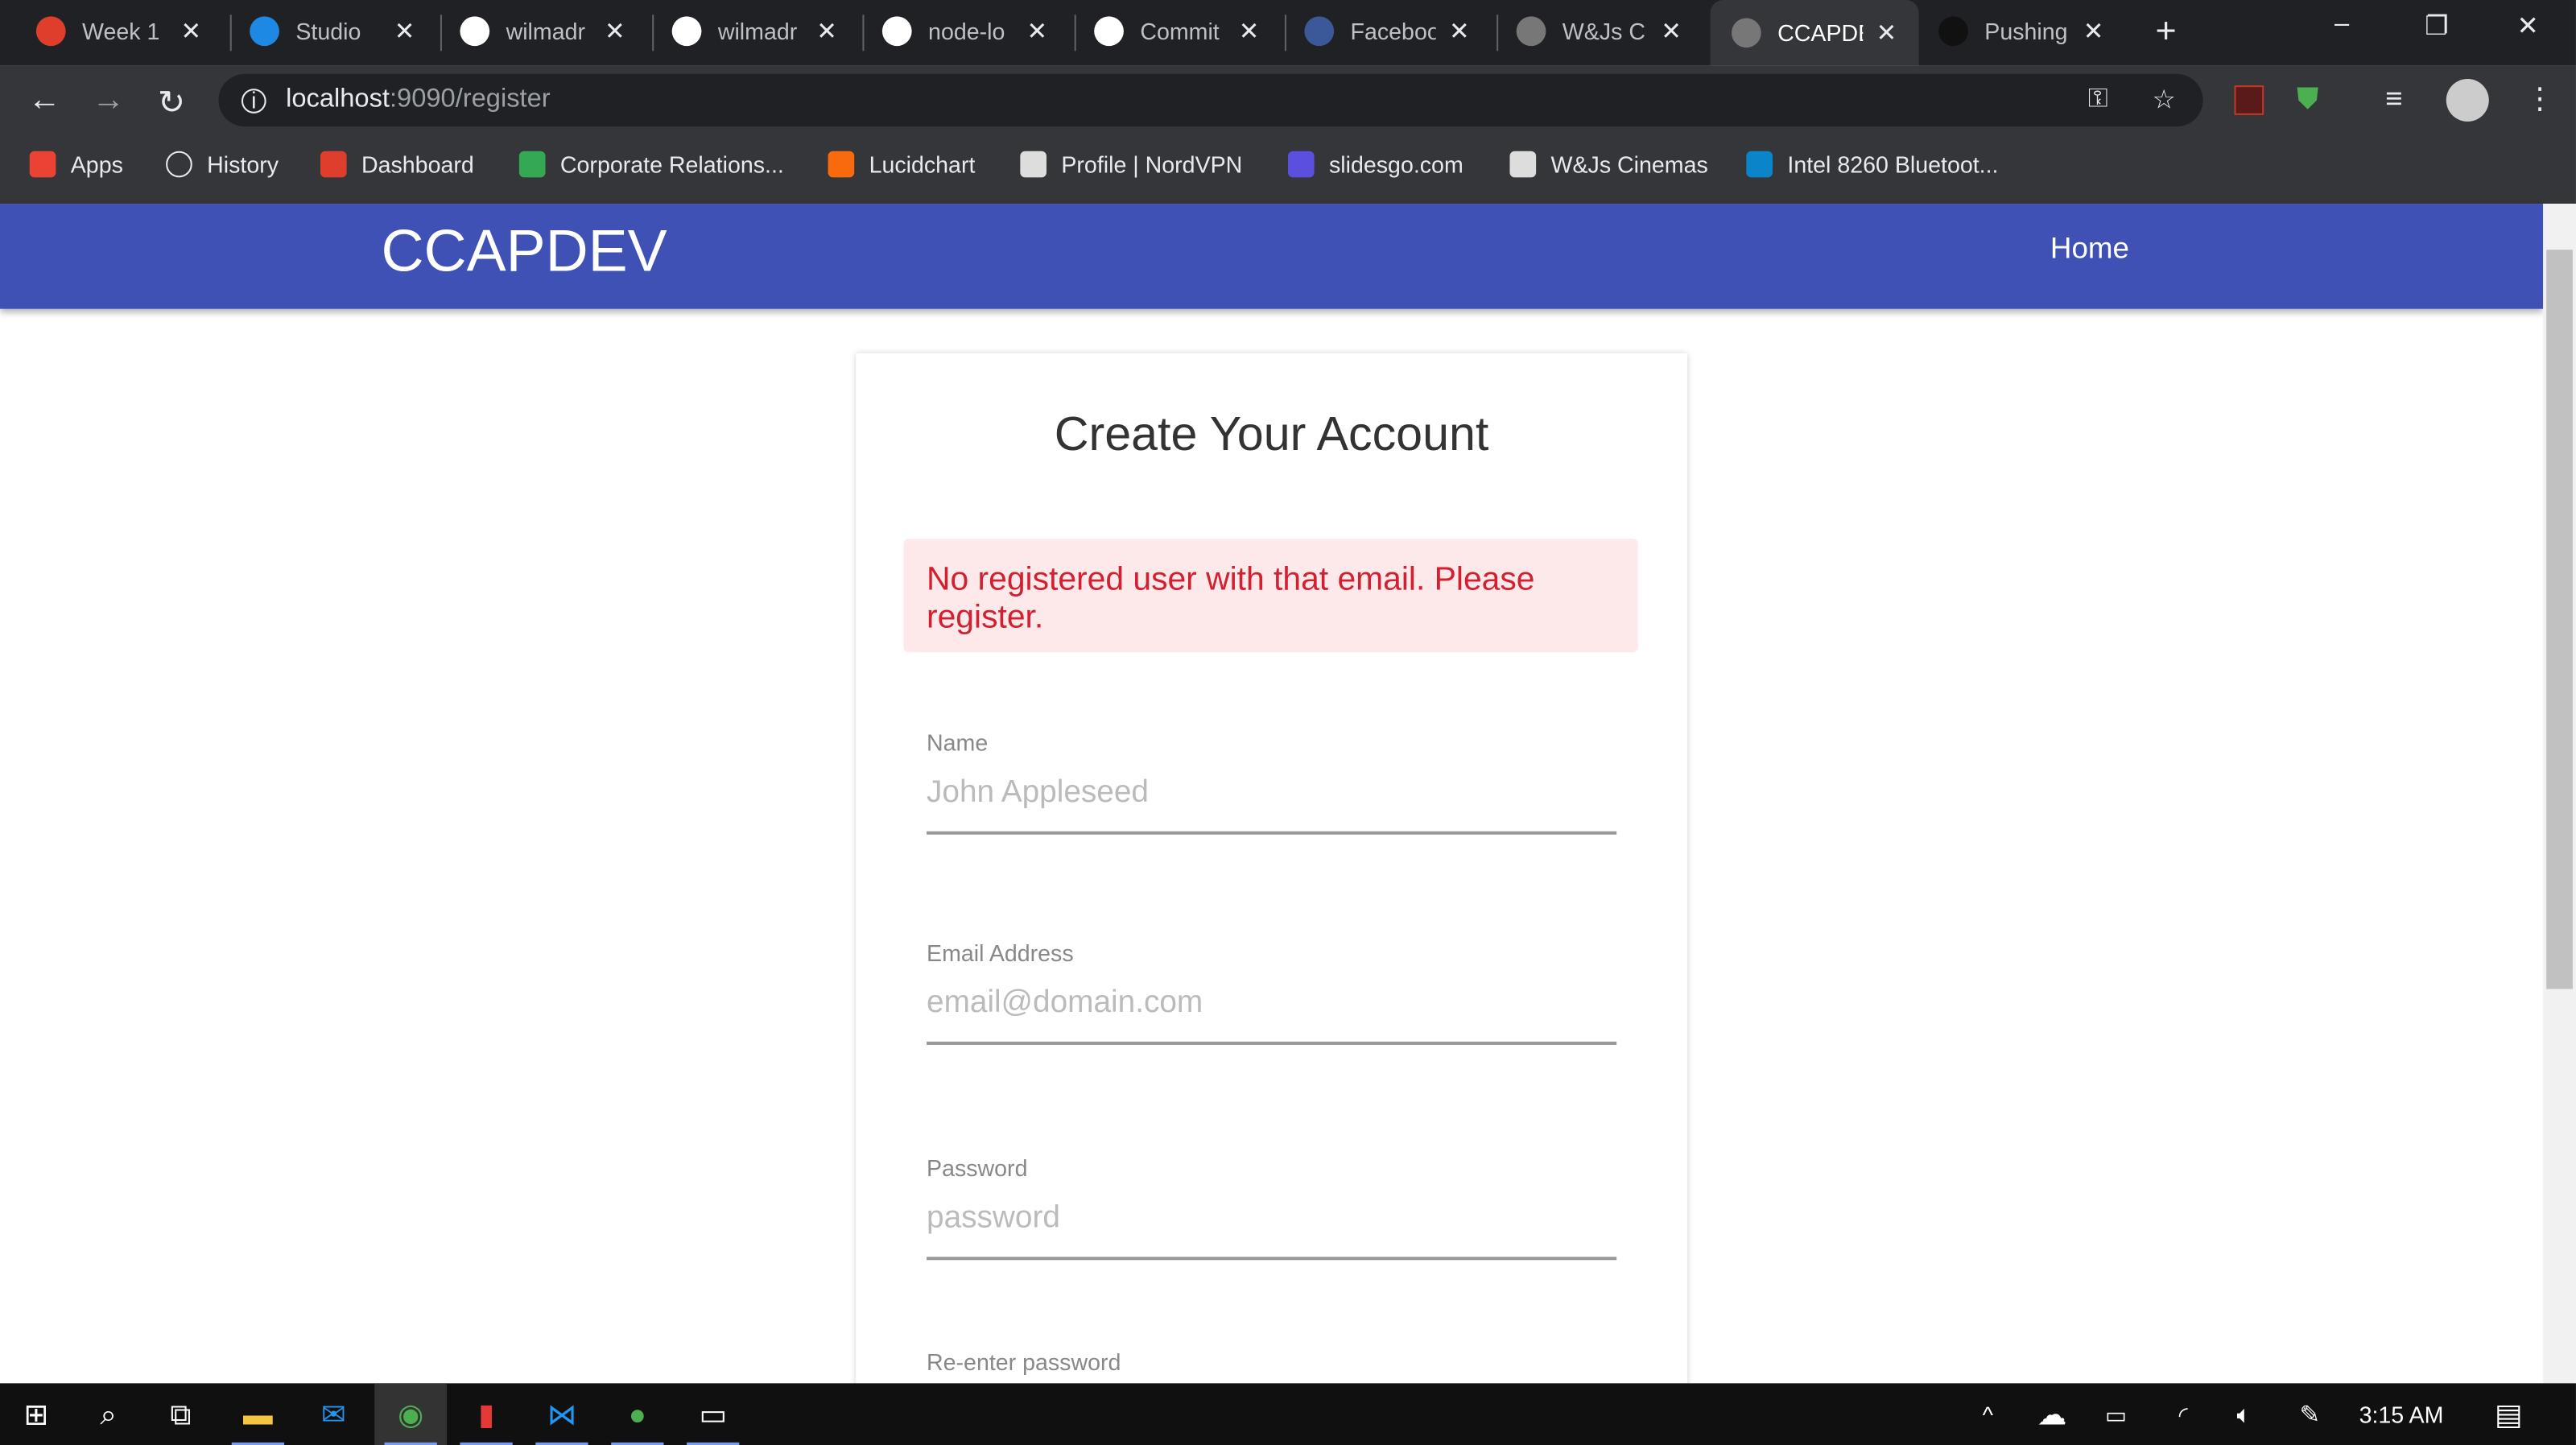 The width and height of the screenshot is (2576, 1445). What do you see at coordinates (2098, 100) in the screenshot?
I see `key-icon: ⚿` at bounding box center [2098, 100].